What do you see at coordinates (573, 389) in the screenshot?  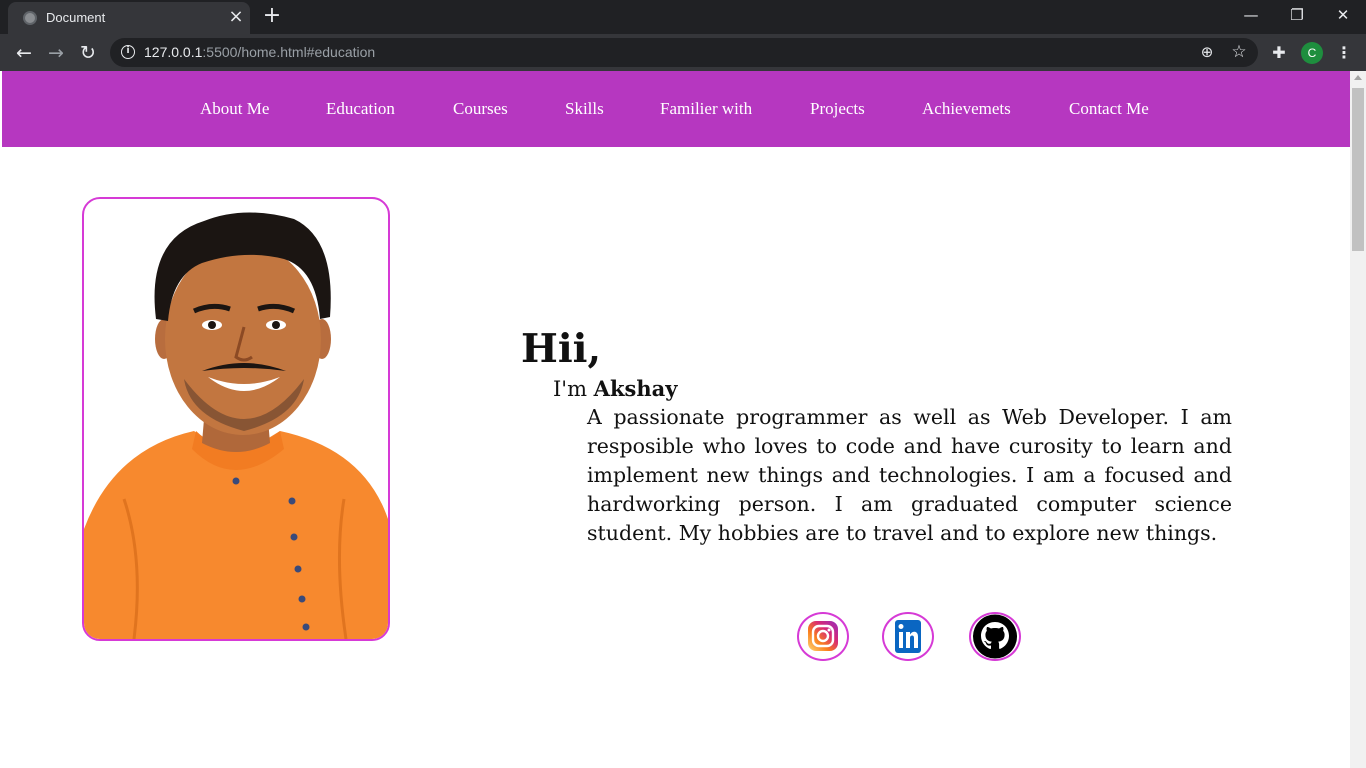 I see `intro-prefix: I'm` at bounding box center [573, 389].